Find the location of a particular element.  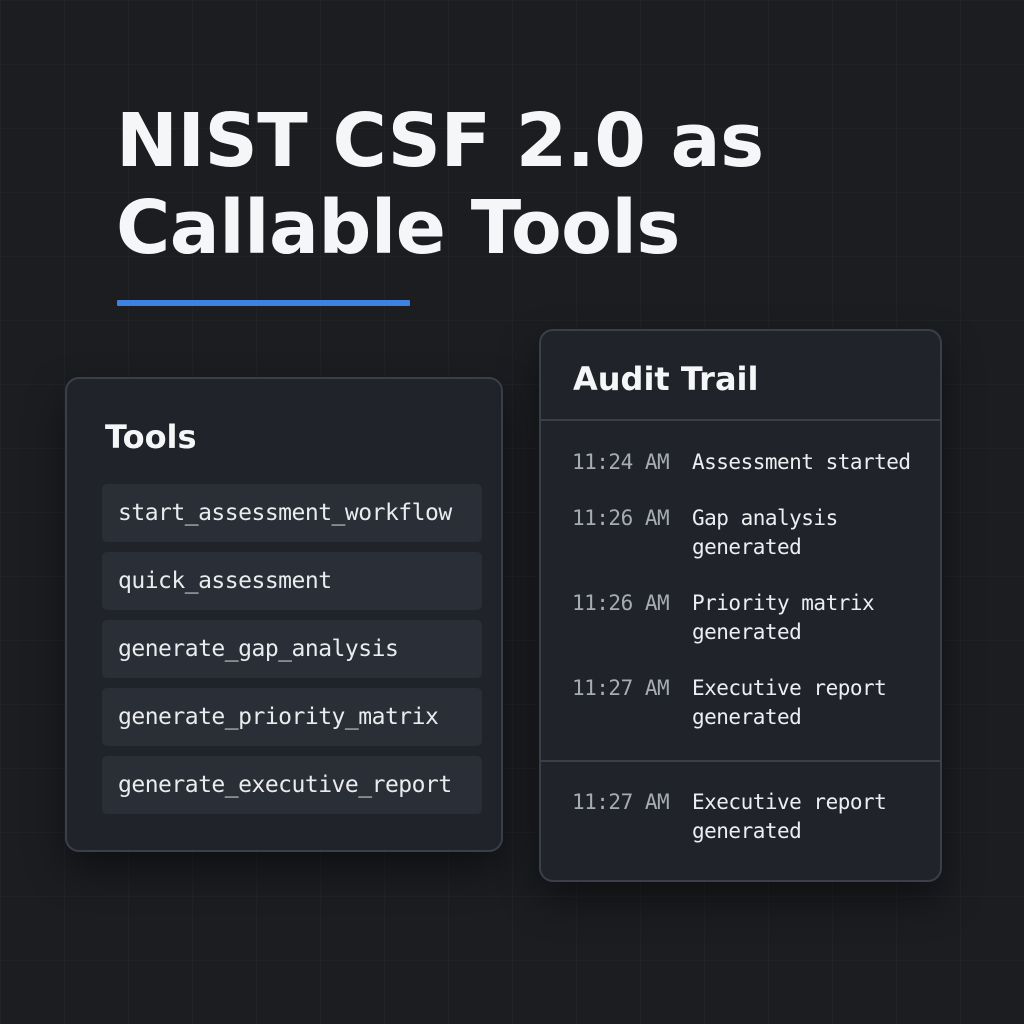

title-line-1: NIST CSF 2.0 as is located at coordinates (440, 141).